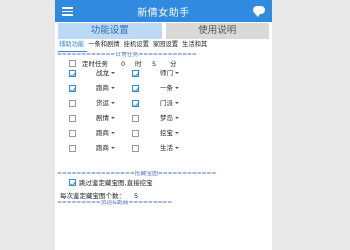 Image resolution: width=350 pixels, height=250 pixels. I want to click on task-left-select-value: 剧情, so click(102, 118).